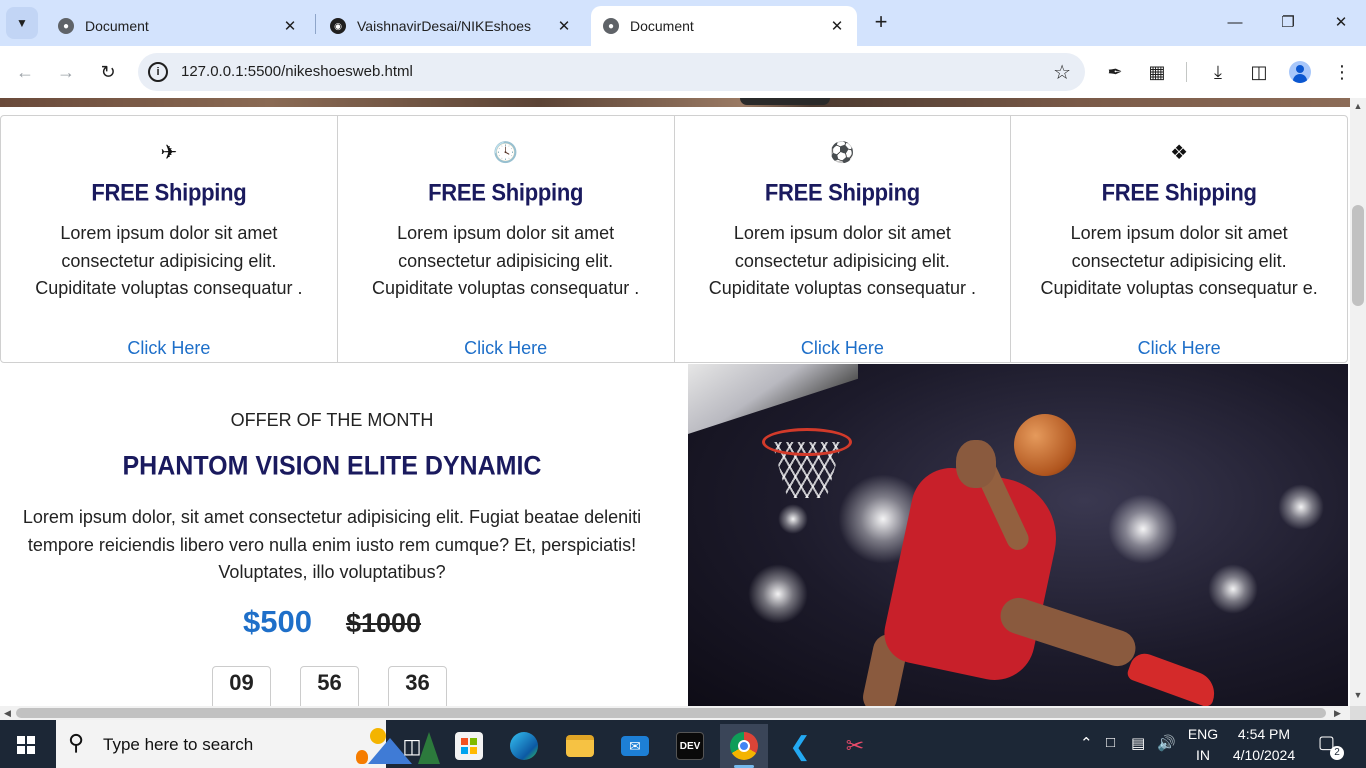 The height and width of the screenshot is (768, 1366). I want to click on offer-kicker: OFFER OF THE MONTH, so click(332, 420).